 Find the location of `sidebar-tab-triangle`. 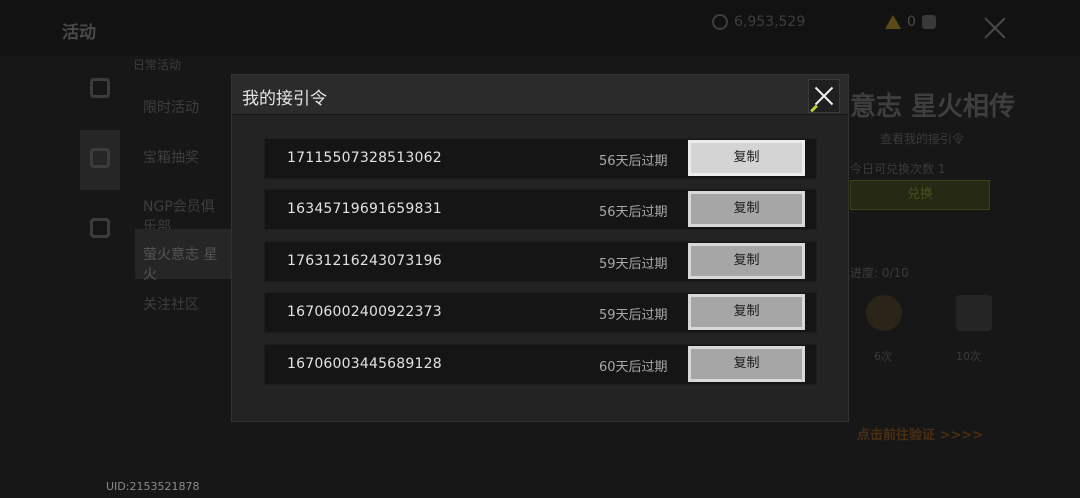

sidebar-tab-triangle is located at coordinates (100, 230).